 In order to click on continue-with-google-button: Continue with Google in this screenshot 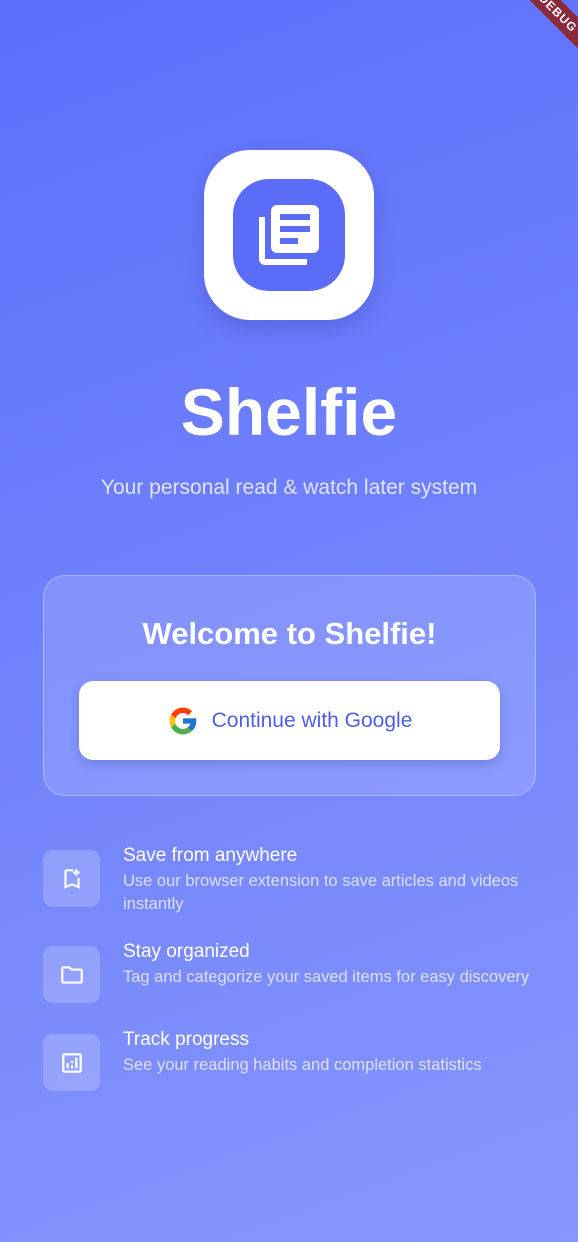, I will do `click(289, 720)`.